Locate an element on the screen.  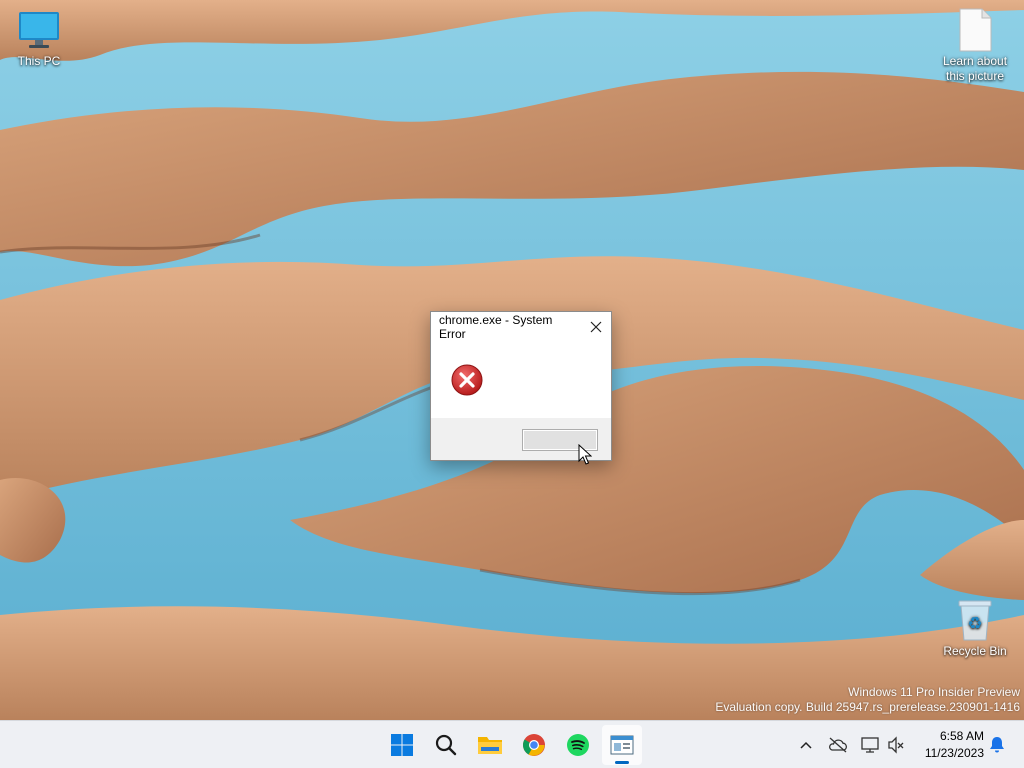
desktop-icon-learn-about-this-picture: Learn about this picture is located at coordinates (975, 46).